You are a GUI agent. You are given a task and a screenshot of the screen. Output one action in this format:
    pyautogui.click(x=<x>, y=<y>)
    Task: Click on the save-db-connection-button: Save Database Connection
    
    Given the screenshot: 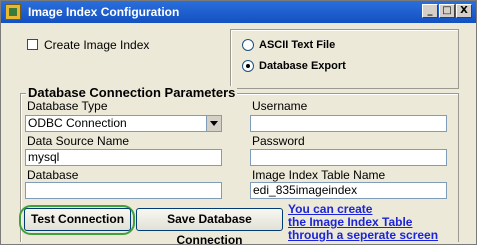 What is the action you would take?
    pyautogui.click(x=209, y=226)
    